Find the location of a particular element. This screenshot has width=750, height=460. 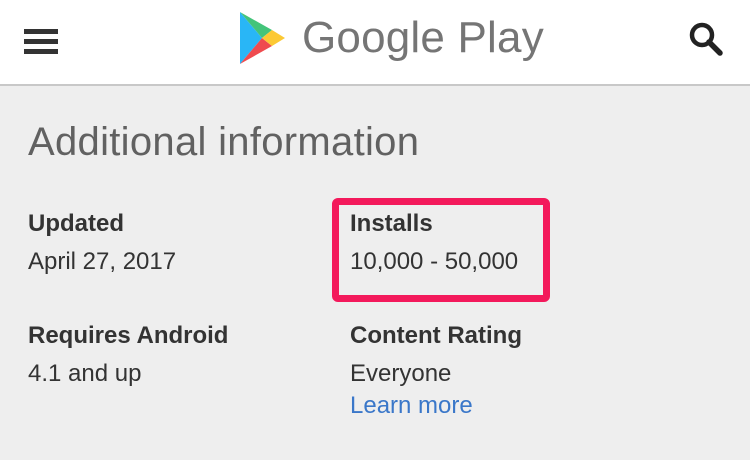

updated-info: Updated April 27, 2017 is located at coordinates (178, 243).